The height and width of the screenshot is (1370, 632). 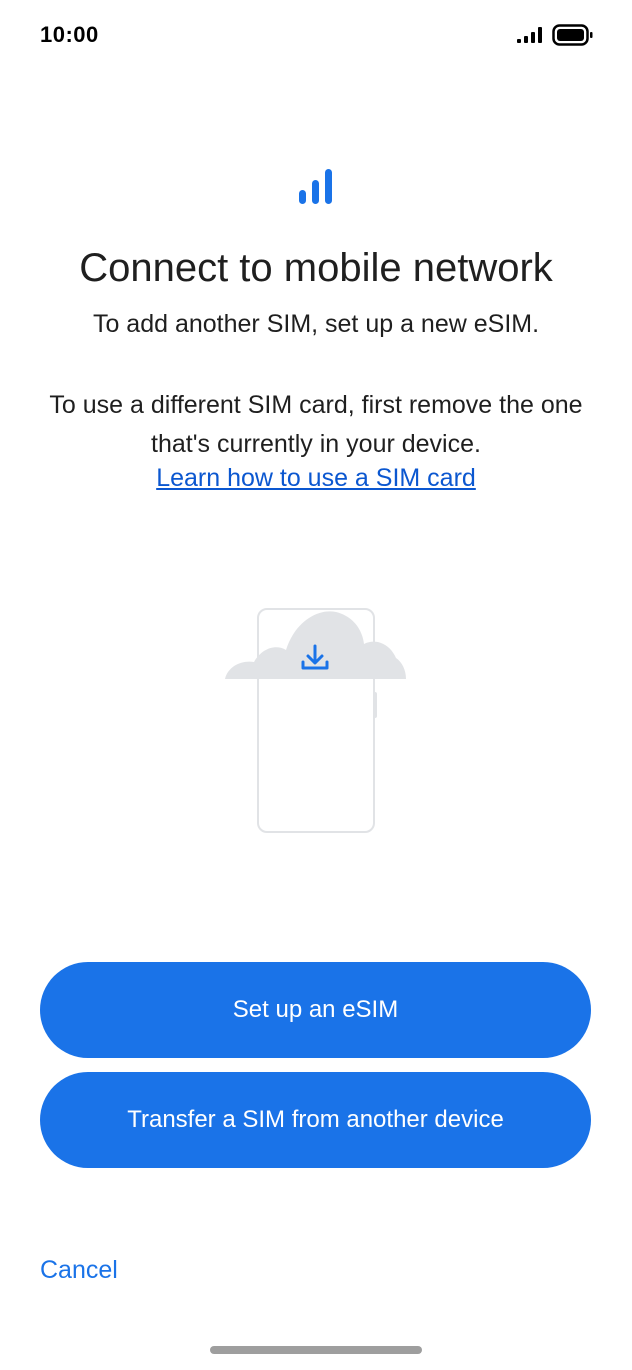 What do you see at coordinates (572, 35) in the screenshot?
I see `battery-icon` at bounding box center [572, 35].